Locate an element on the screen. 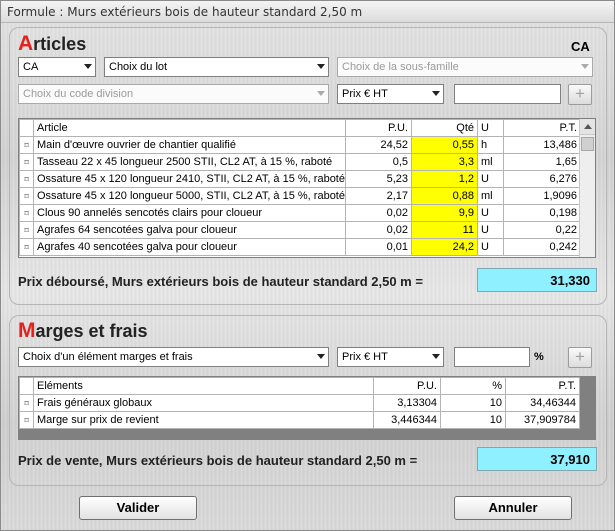 The width and height of the screenshot is (615, 531). articles-header-row: Article P.U. Qté U P.T. is located at coordinates (300, 128).